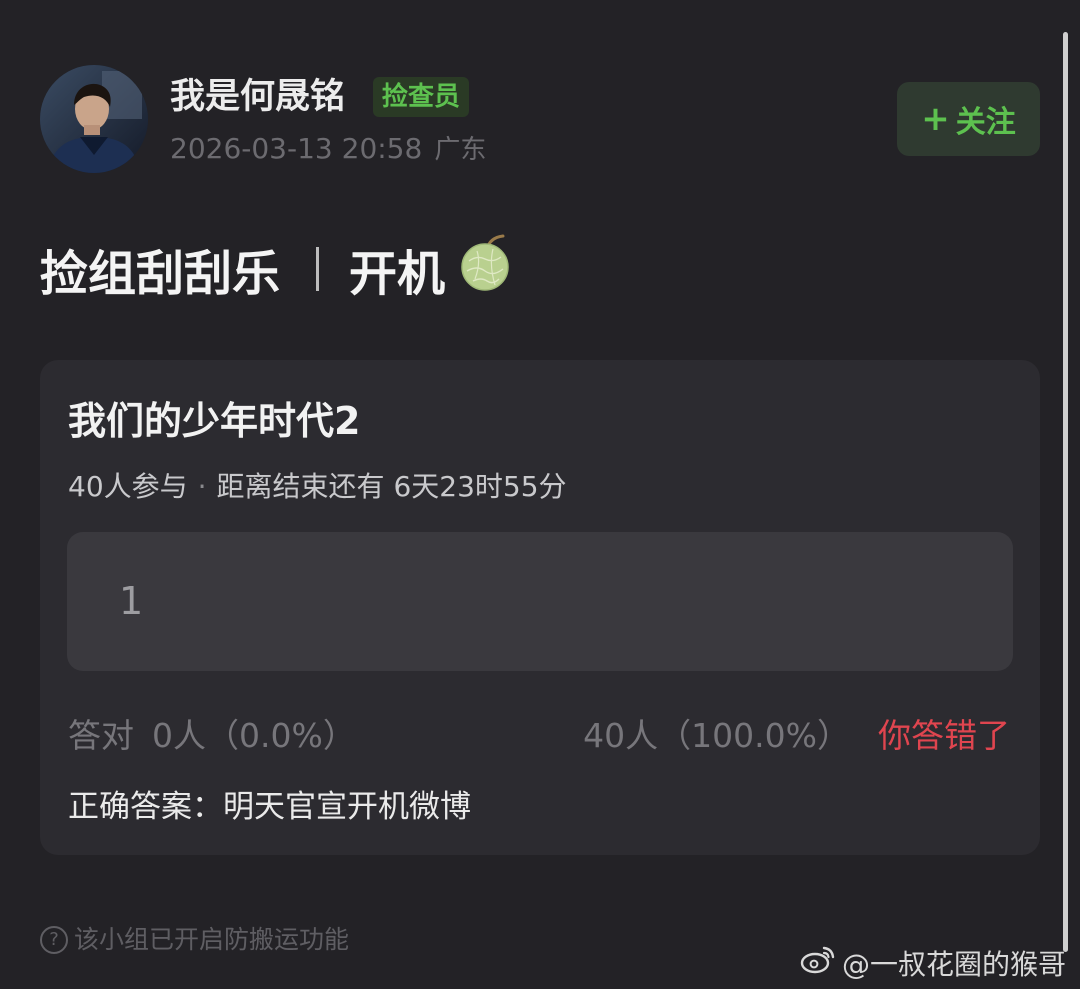  I want to click on anti-repost-note: ? 该小组已开启防搬运功能, so click(194, 940).